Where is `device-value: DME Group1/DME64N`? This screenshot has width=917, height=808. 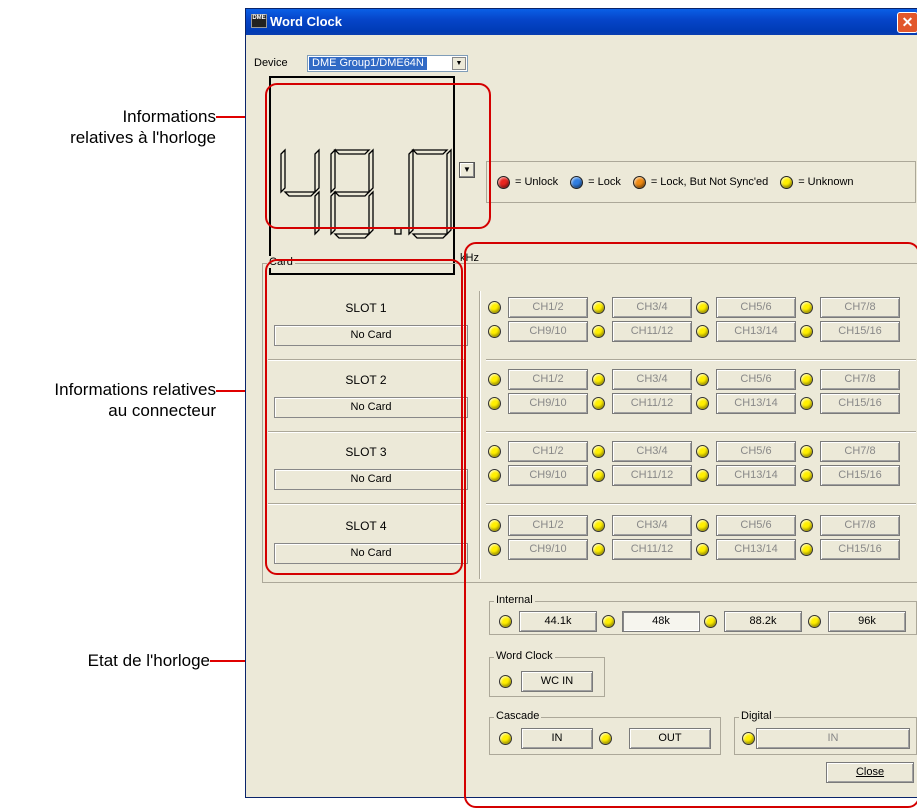
device-value: DME Group1/DME64N is located at coordinates (368, 63).